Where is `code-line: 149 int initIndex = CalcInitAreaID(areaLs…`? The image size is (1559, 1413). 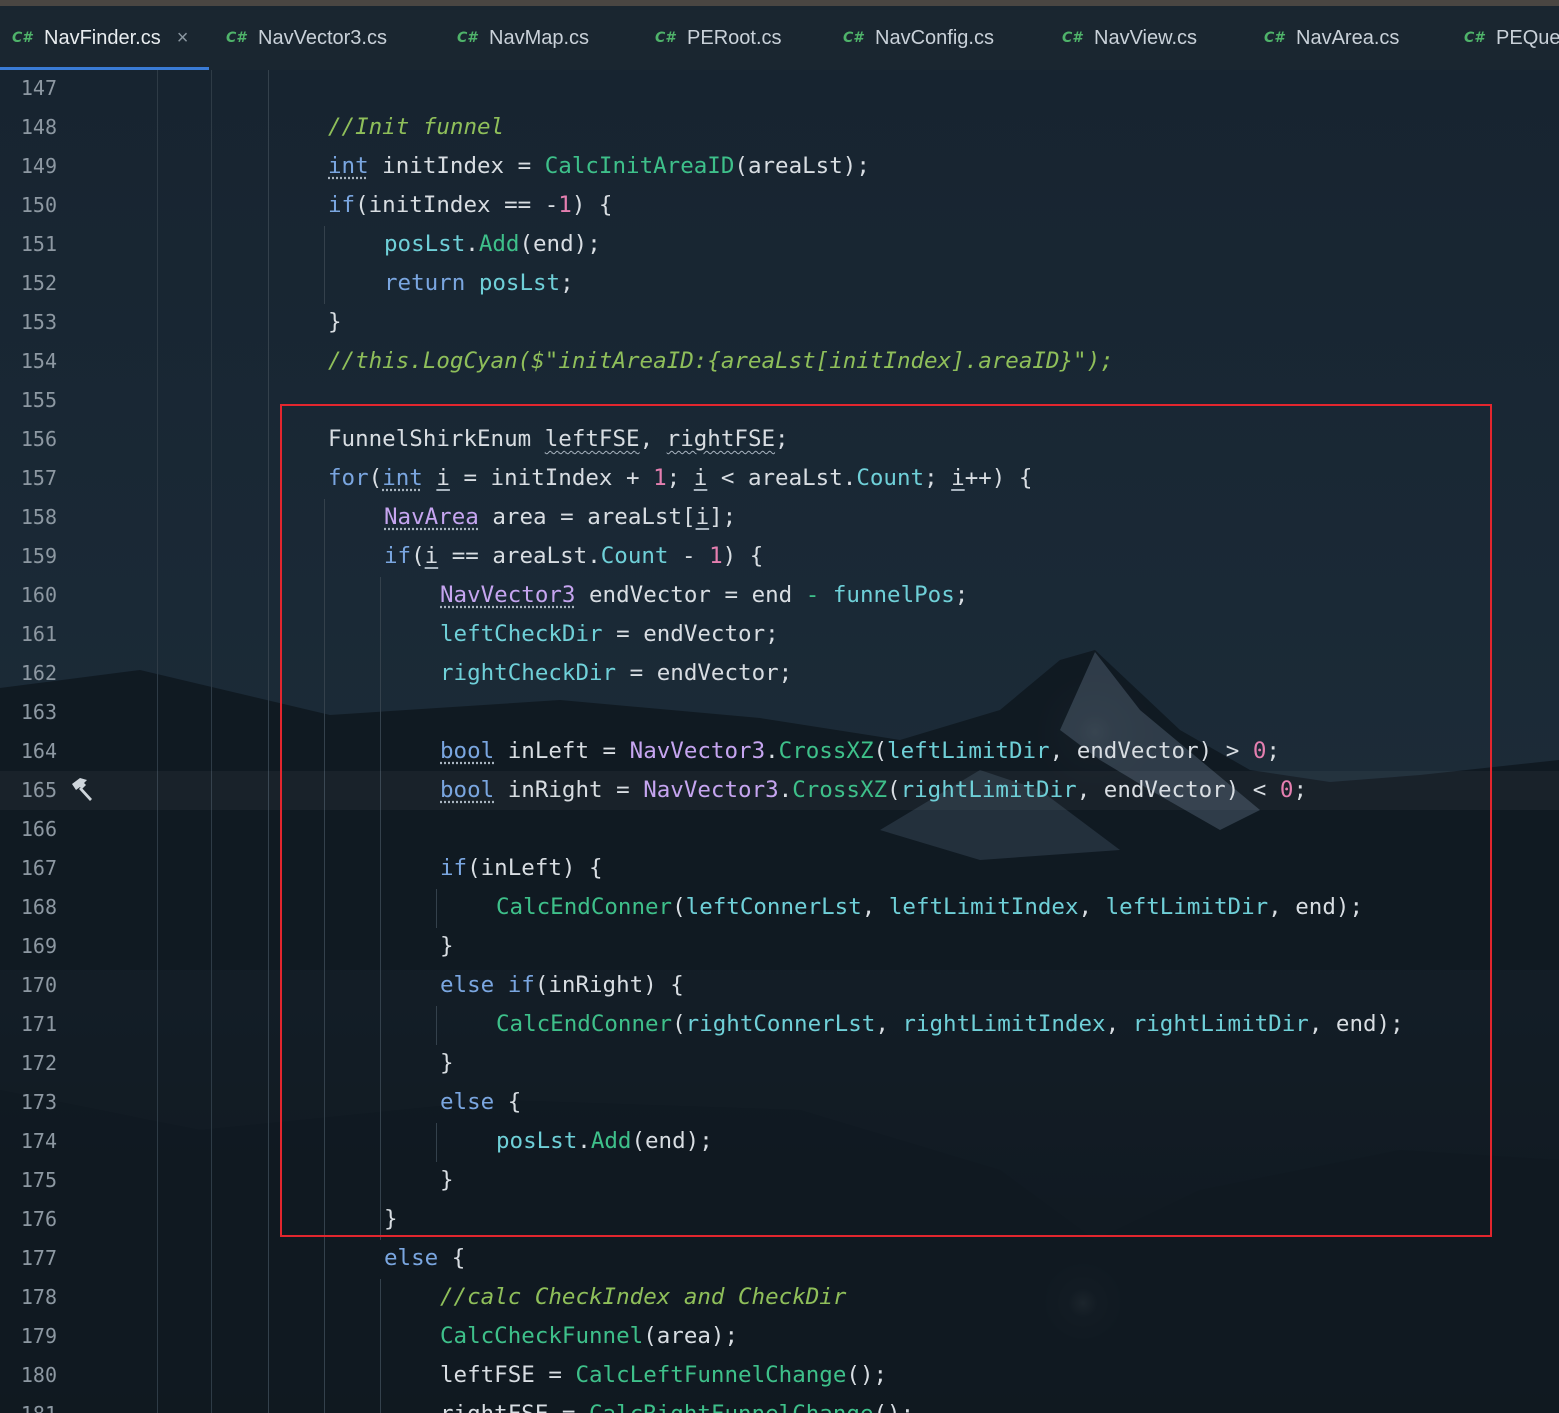
code-line: 149 int initIndex = CalcInitAreaID(areaLs… is located at coordinates (779, 166).